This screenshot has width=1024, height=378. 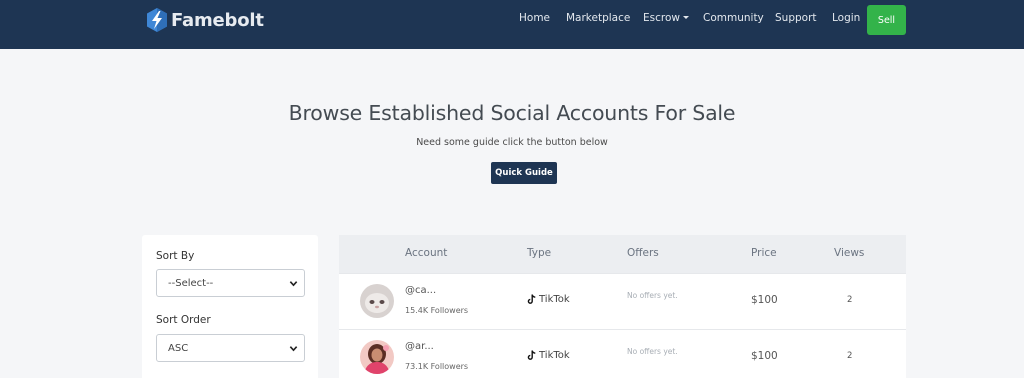 I want to click on nav-login: Login, so click(x=846, y=18).